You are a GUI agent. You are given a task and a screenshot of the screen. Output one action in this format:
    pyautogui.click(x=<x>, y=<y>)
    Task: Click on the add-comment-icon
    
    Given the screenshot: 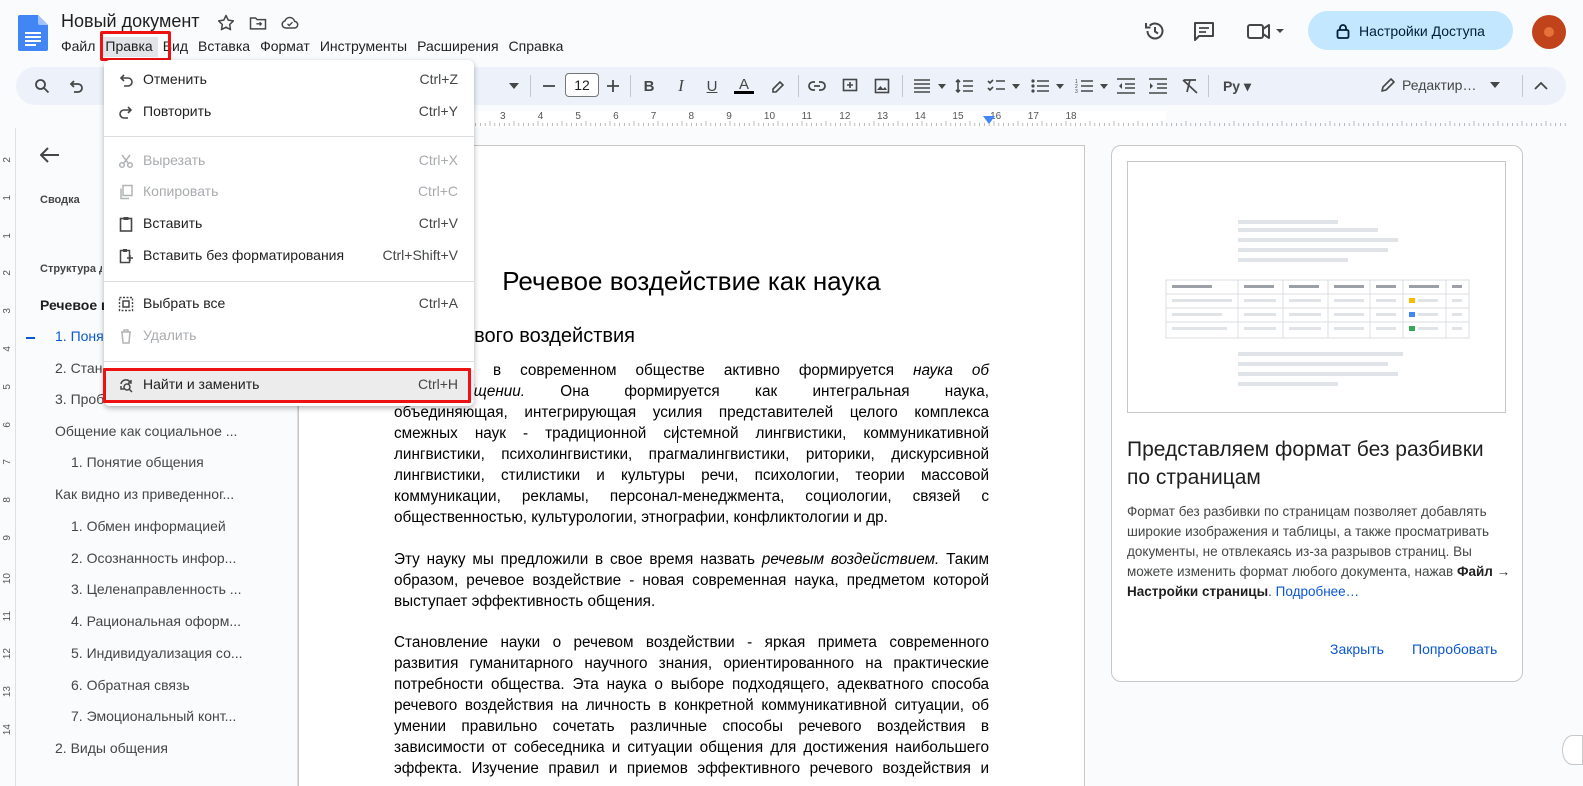 What is the action you would take?
    pyautogui.click(x=850, y=86)
    